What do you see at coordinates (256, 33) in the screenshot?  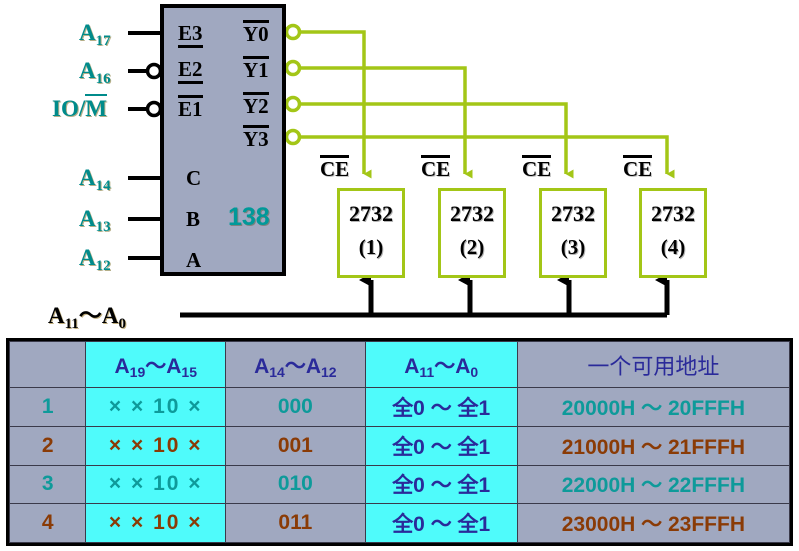 I see `pin-label-y0: Y0` at bounding box center [256, 33].